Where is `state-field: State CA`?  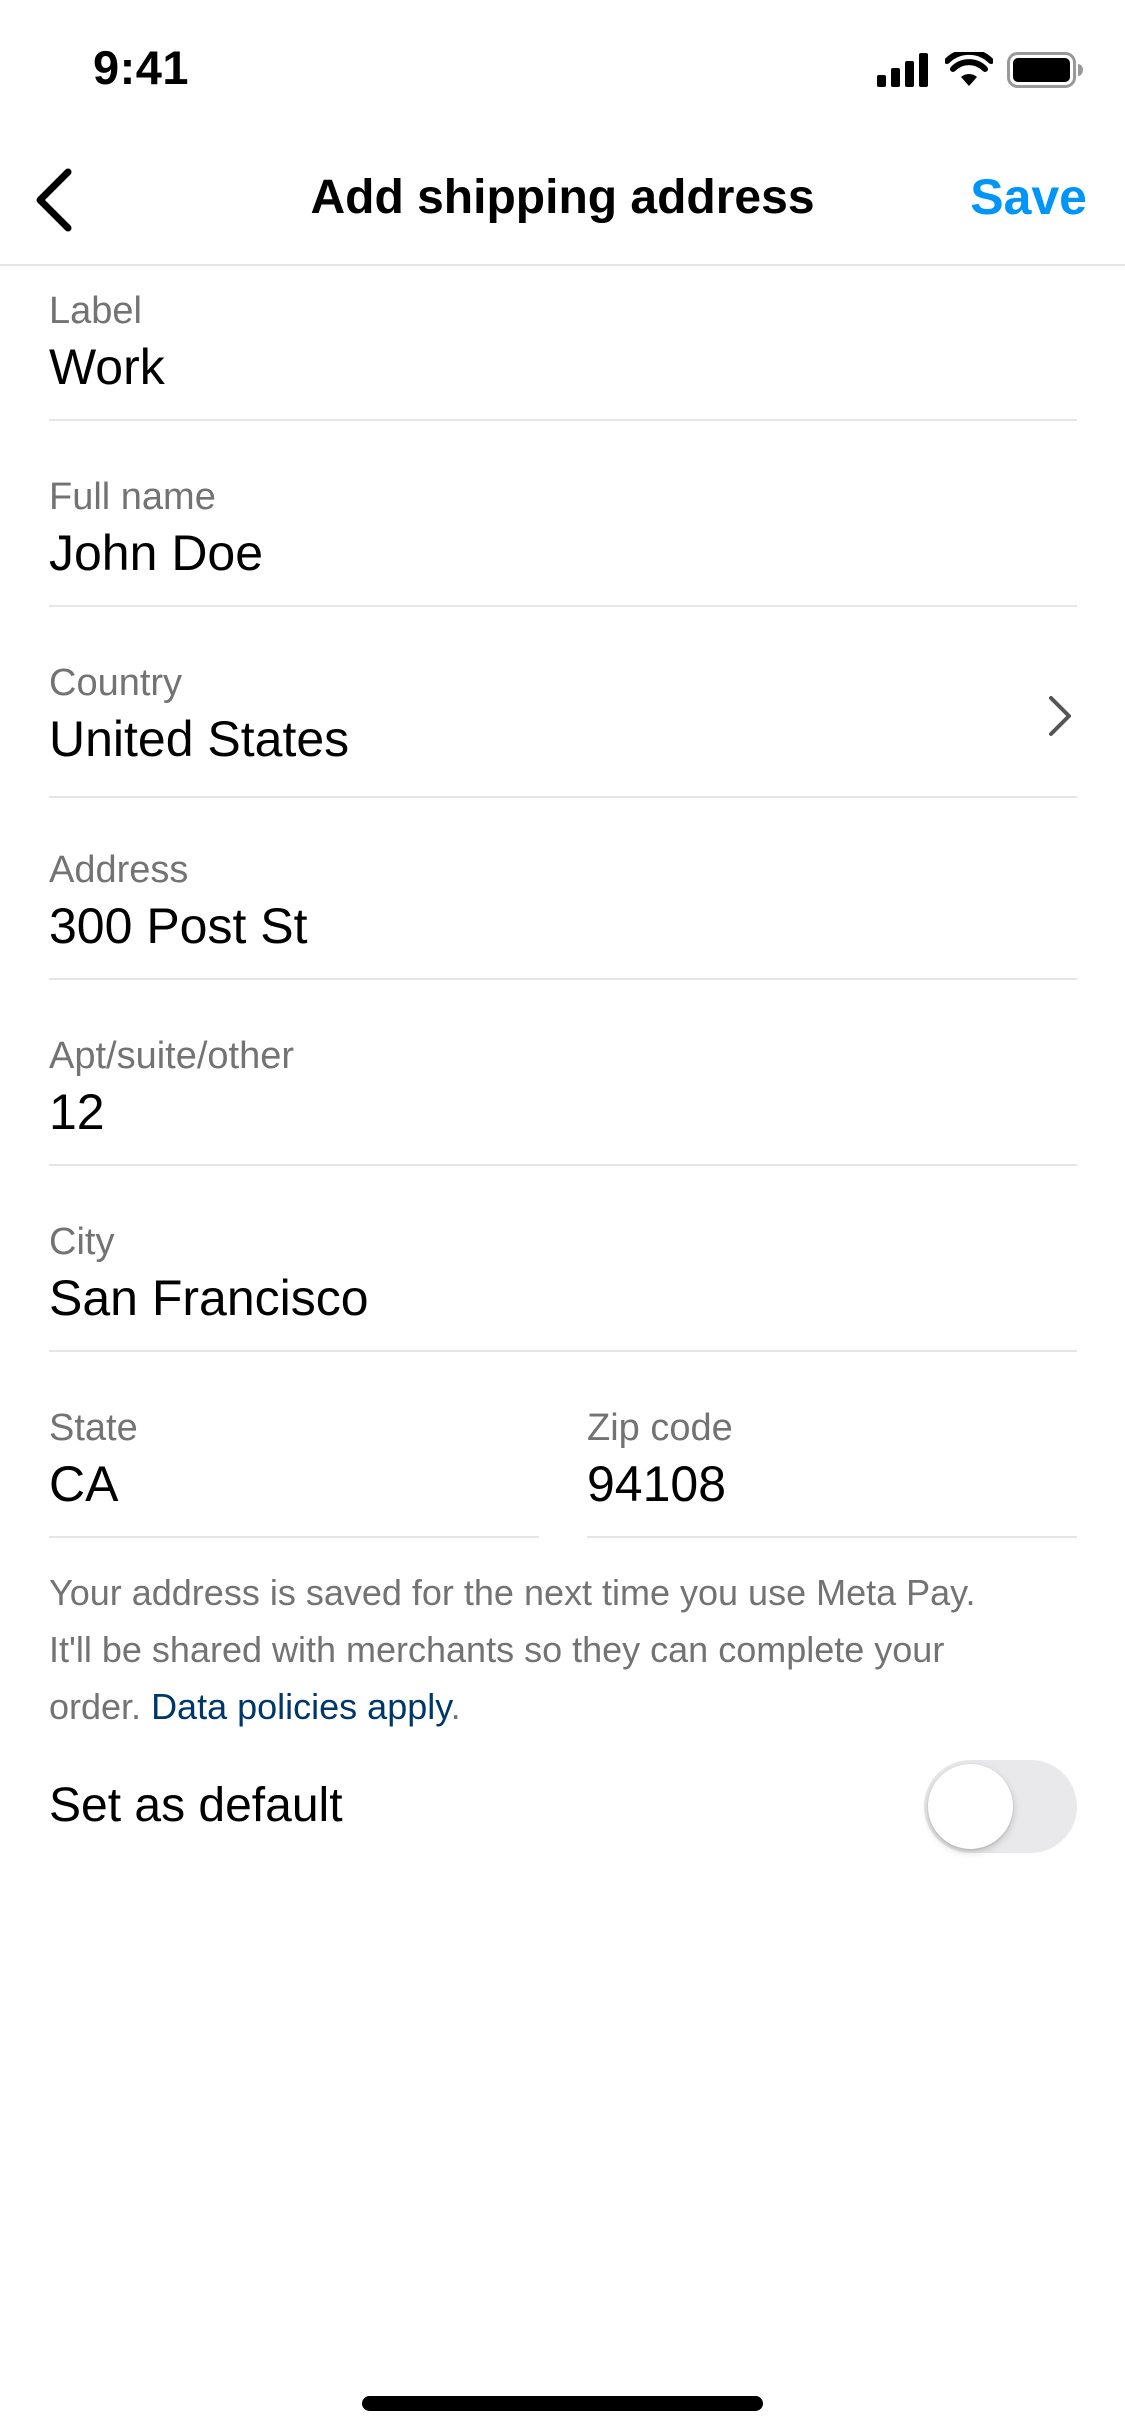
state-field: State CA is located at coordinates (294, 1445).